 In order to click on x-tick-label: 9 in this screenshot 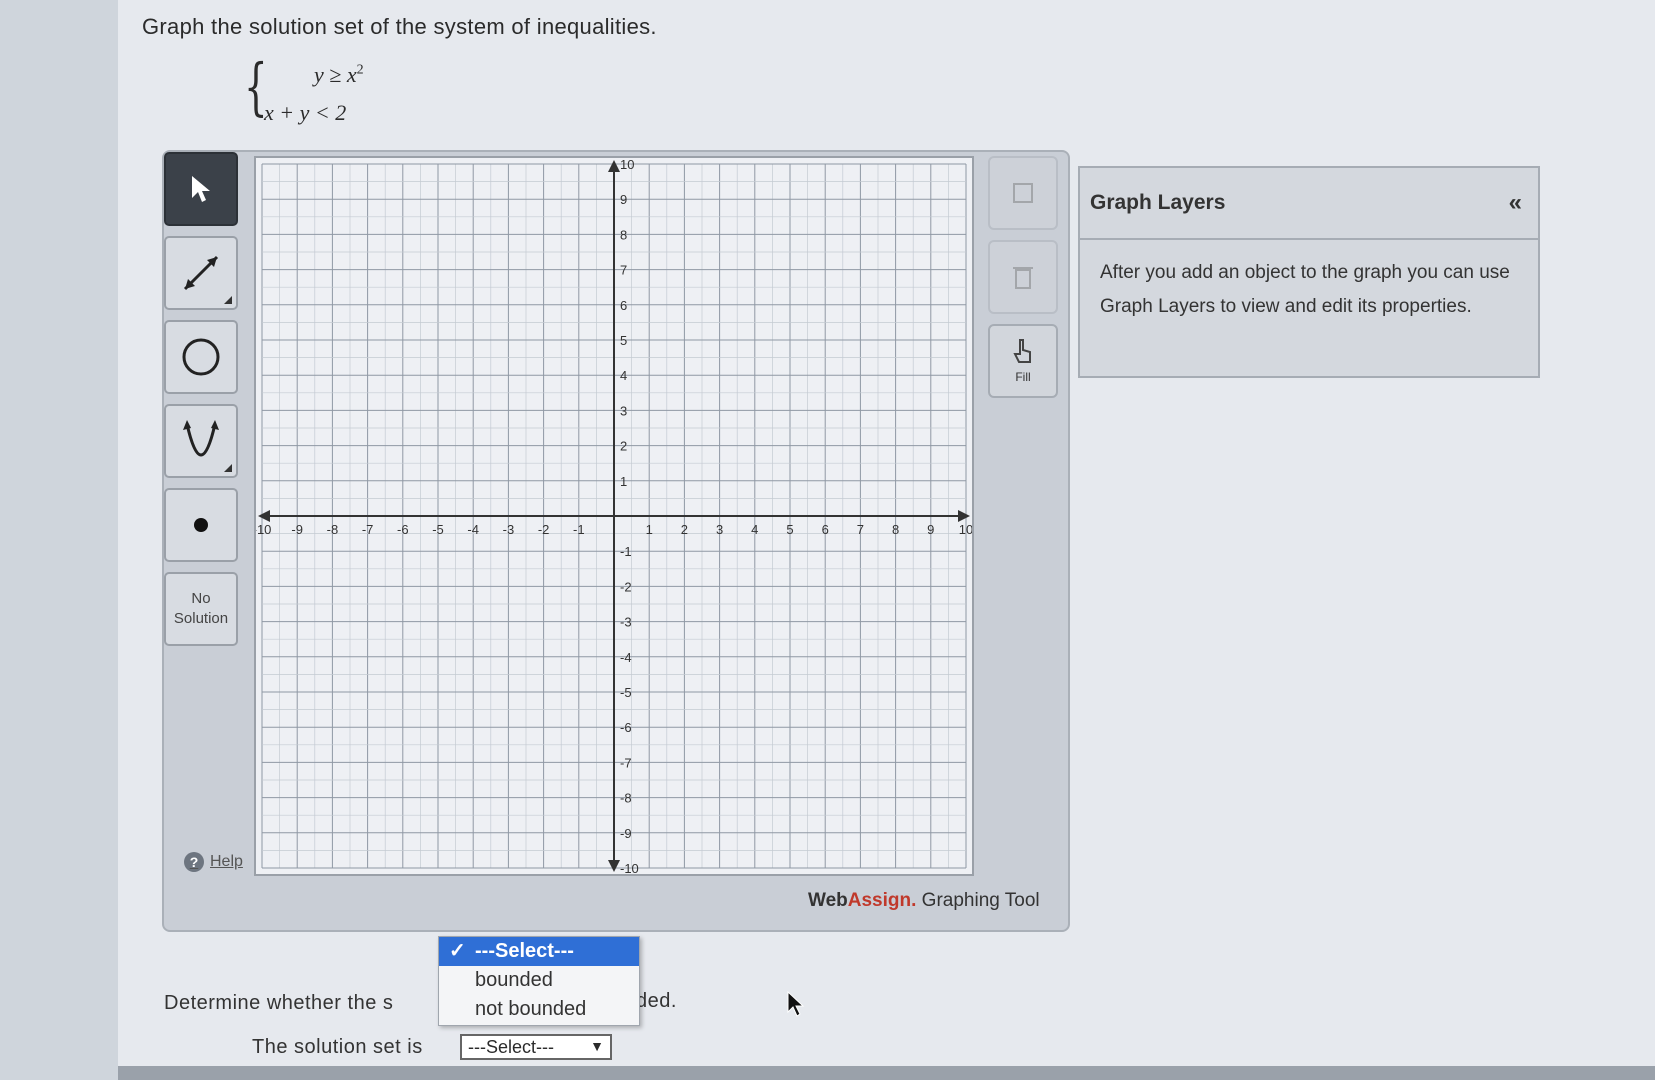, I will do `click(930, 529)`.